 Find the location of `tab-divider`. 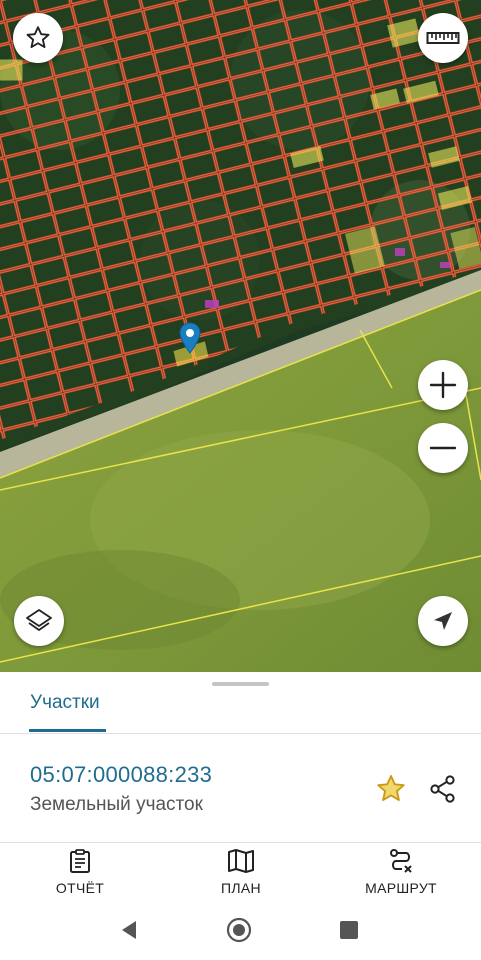

tab-divider is located at coordinates (240, 733).